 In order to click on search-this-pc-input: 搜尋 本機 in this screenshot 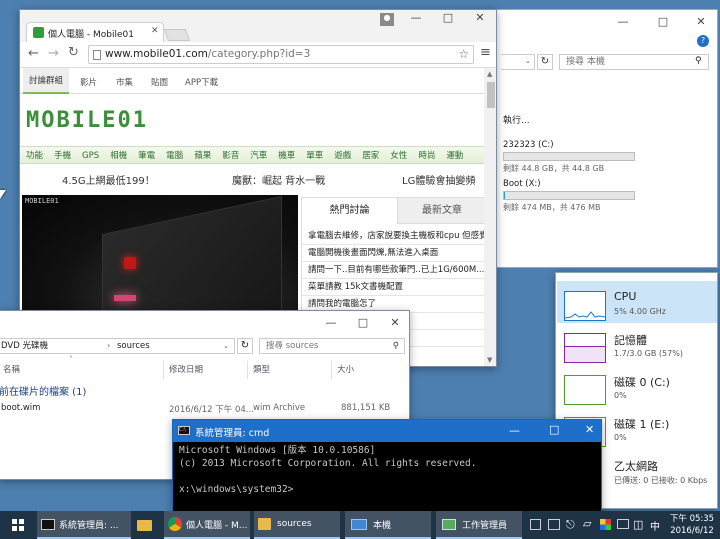, I will do `click(634, 62)`.